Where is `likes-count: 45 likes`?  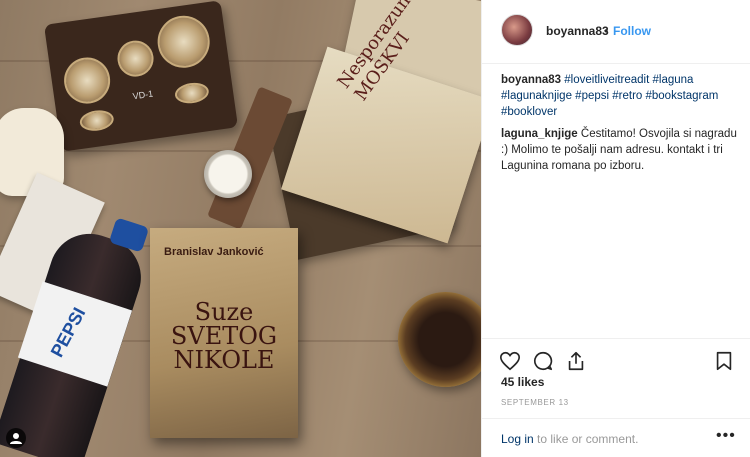 likes-count: 45 likes is located at coordinates (522, 382).